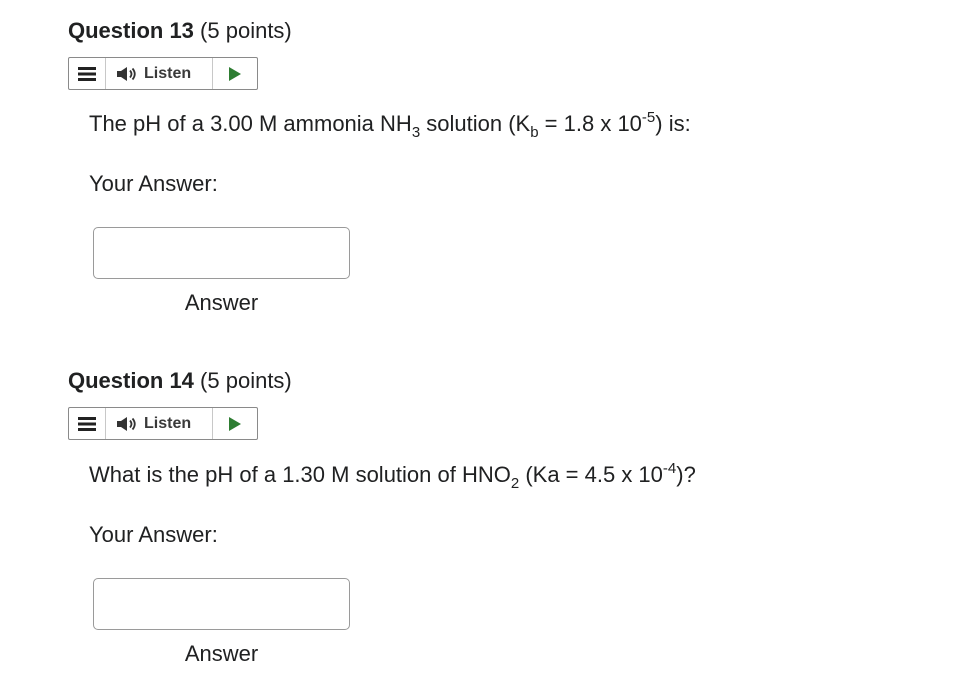 Image resolution: width=967 pixels, height=692 pixels. Describe the element at coordinates (131, 380) in the screenshot. I see `question-number: Question 14` at that location.